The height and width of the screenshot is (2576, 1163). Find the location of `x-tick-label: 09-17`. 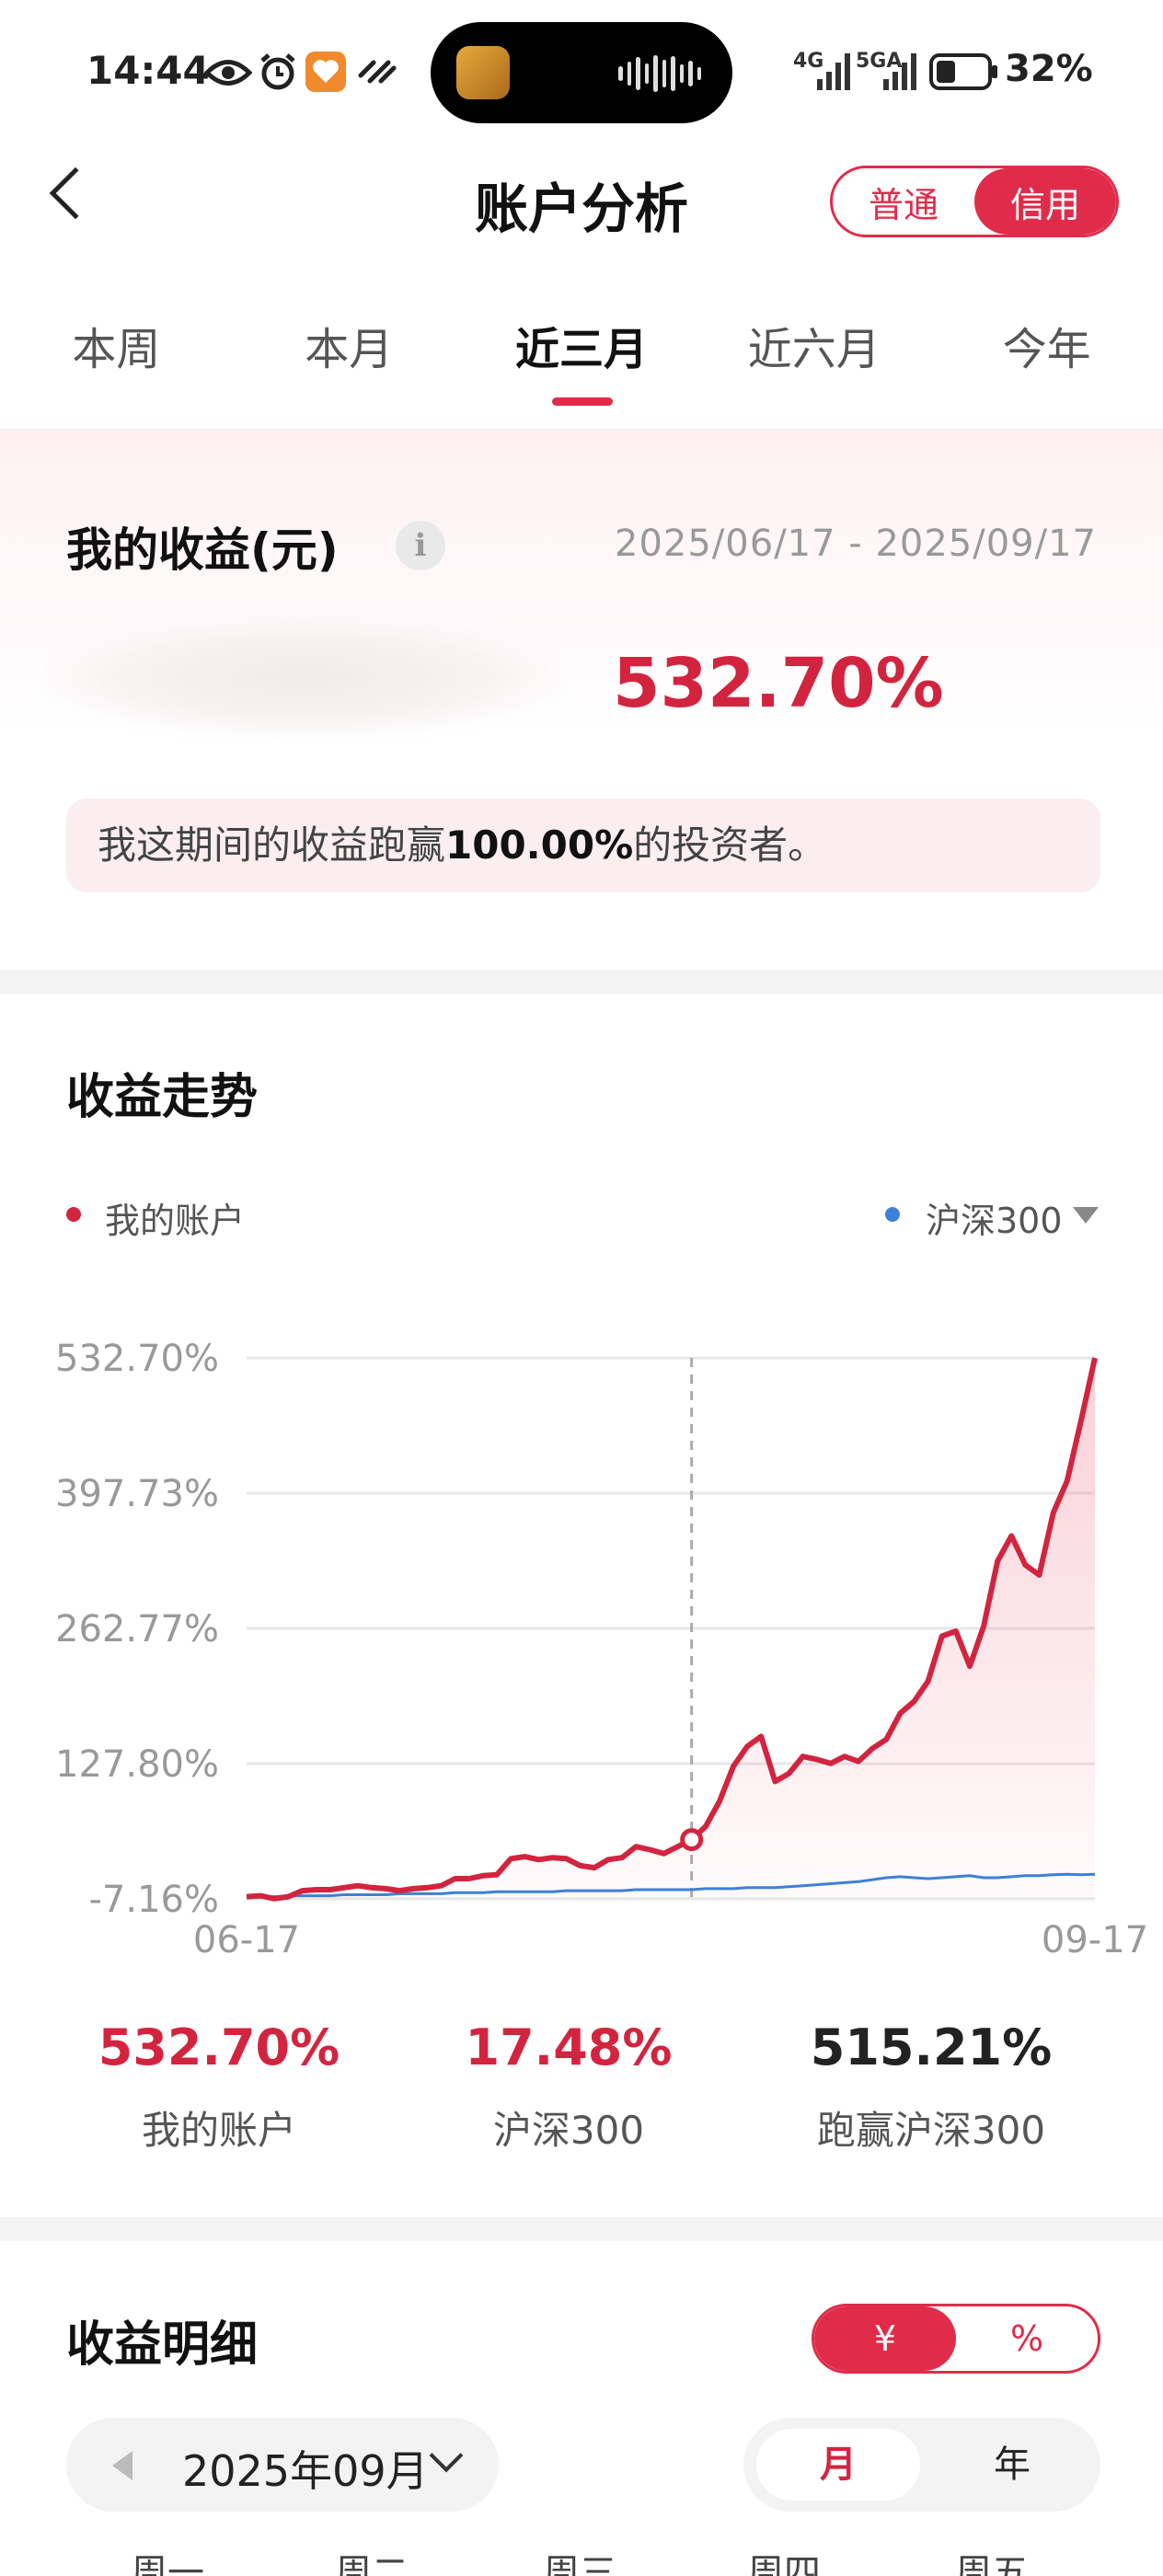

x-tick-label: 09-17 is located at coordinates (1095, 1940).